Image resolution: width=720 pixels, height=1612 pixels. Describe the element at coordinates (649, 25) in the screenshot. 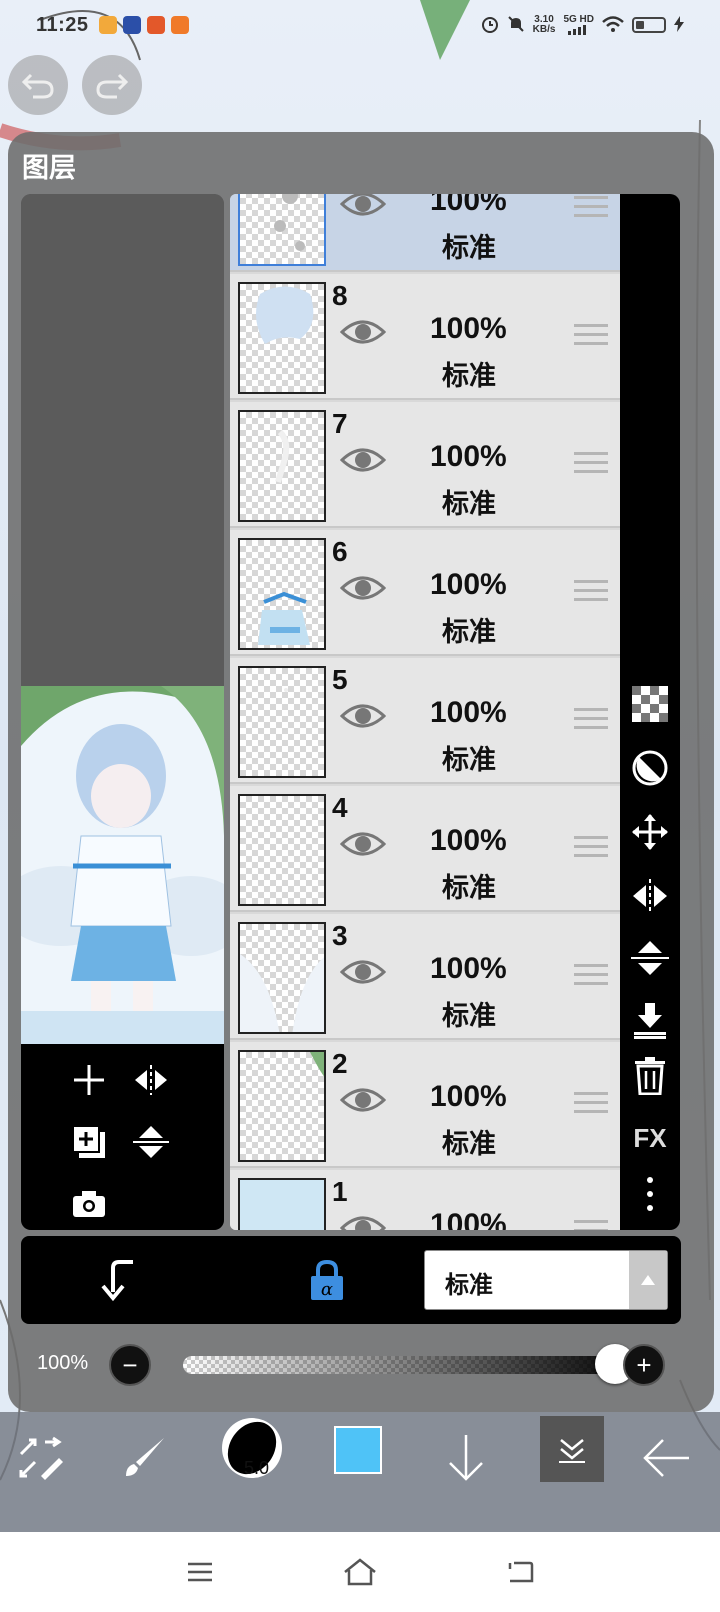

I see `battery-icon` at that location.